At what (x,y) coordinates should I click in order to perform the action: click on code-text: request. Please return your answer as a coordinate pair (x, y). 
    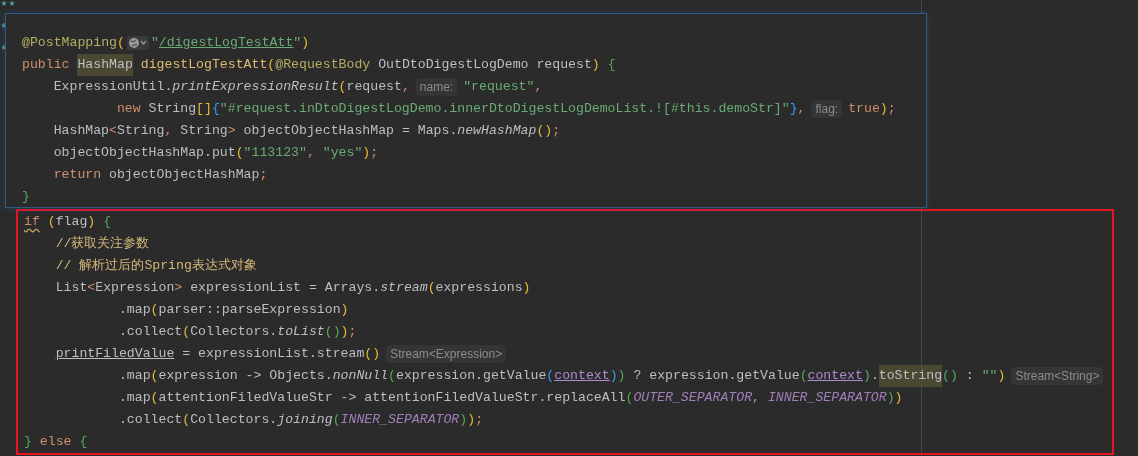
    Looking at the image, I should click on (374, 87).